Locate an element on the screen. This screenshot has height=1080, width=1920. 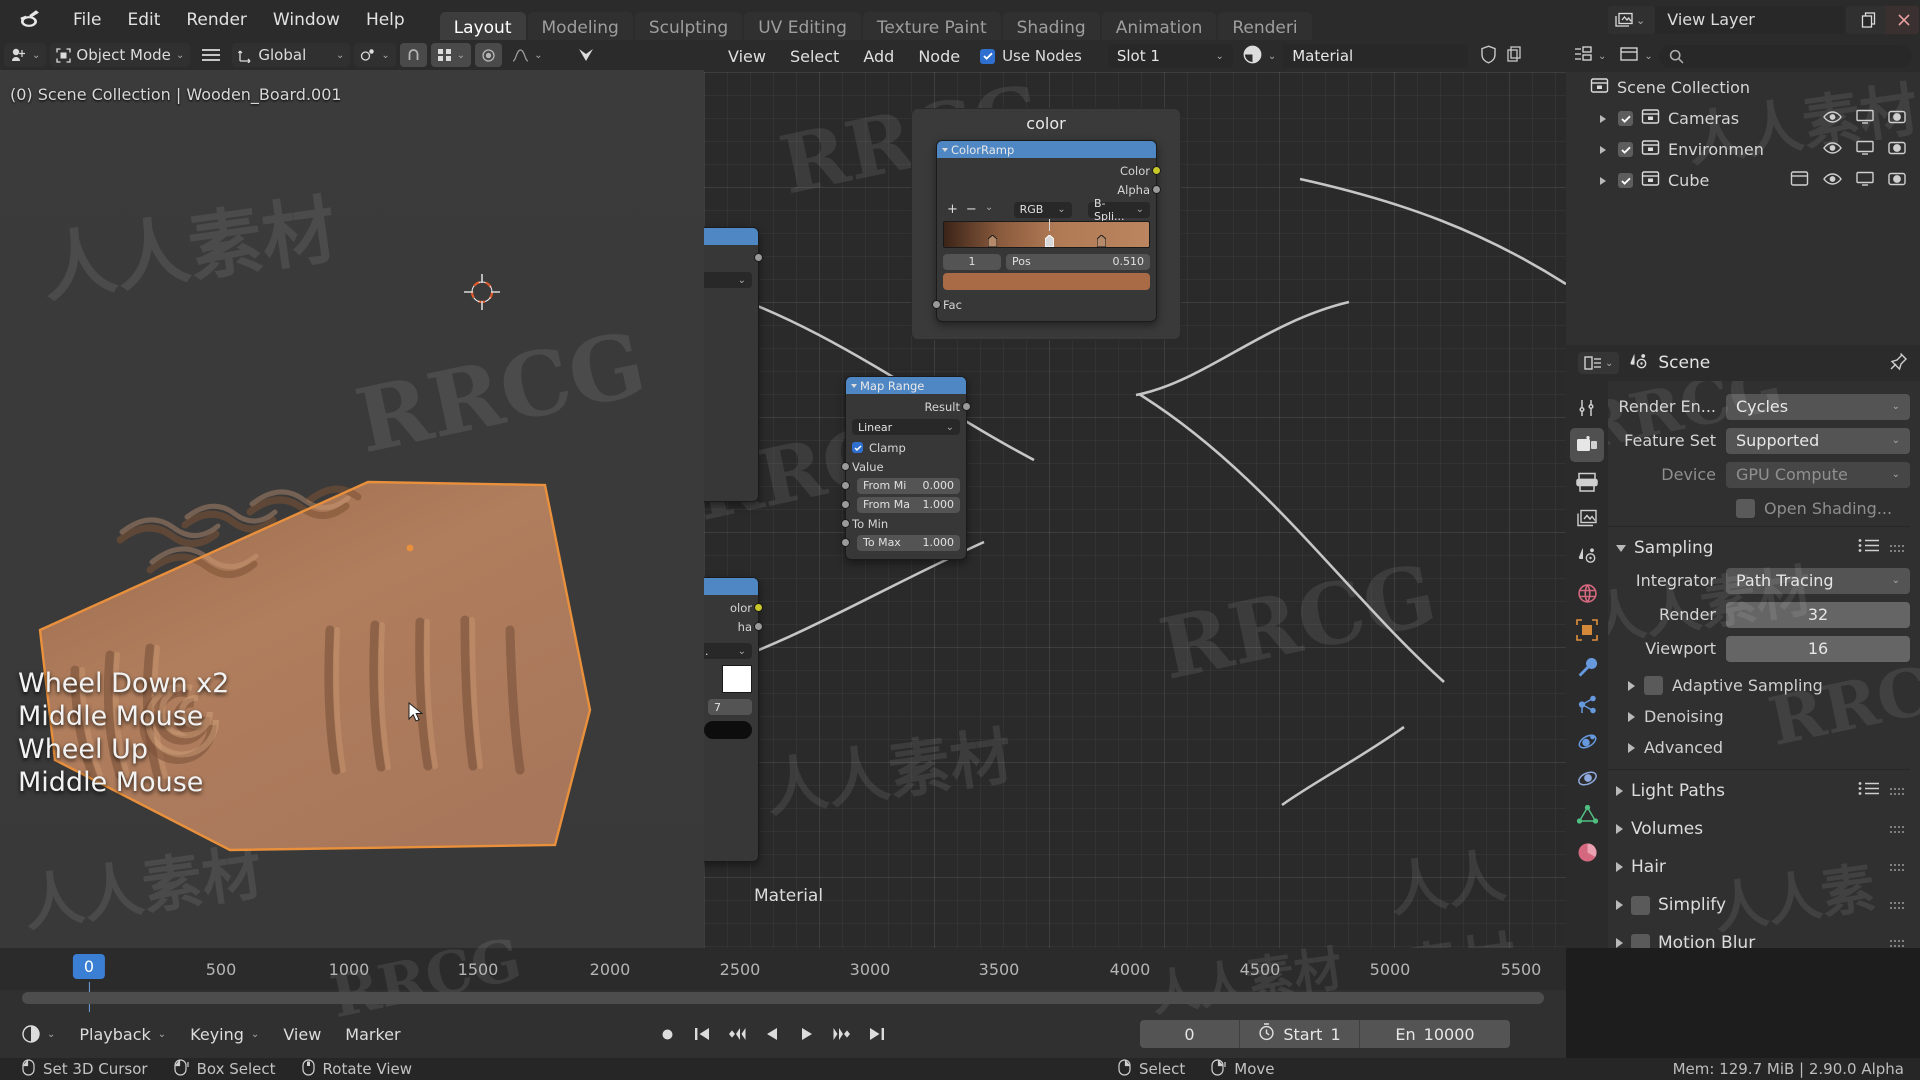
menu-window: Window is located at coordinates (306, 20).